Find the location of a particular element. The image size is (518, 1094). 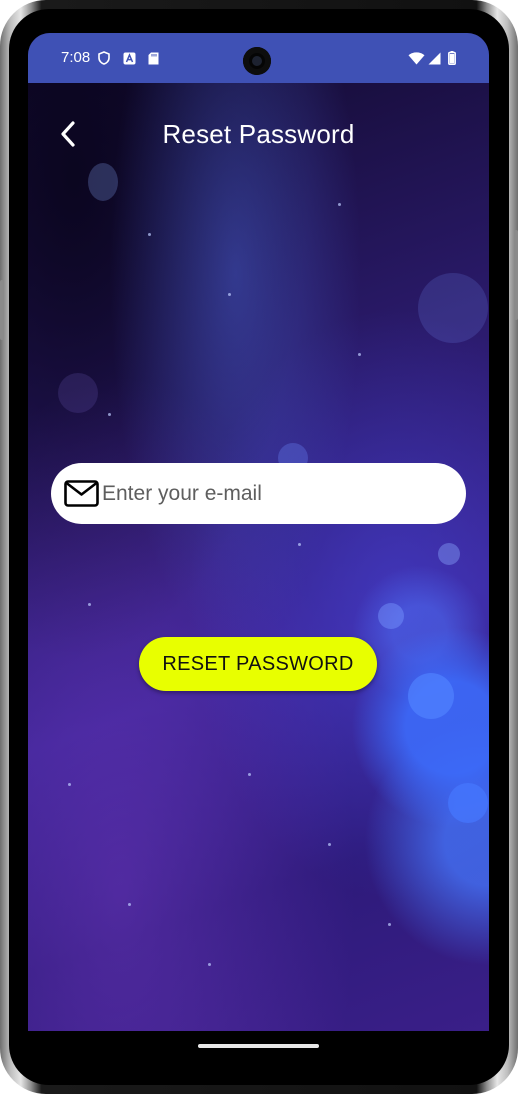

sd-card-icon is located at coordinates (153, 58).